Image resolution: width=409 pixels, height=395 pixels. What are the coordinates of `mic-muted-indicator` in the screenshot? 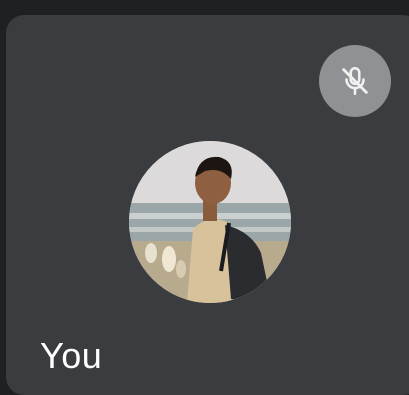 It's located at (355, 81).